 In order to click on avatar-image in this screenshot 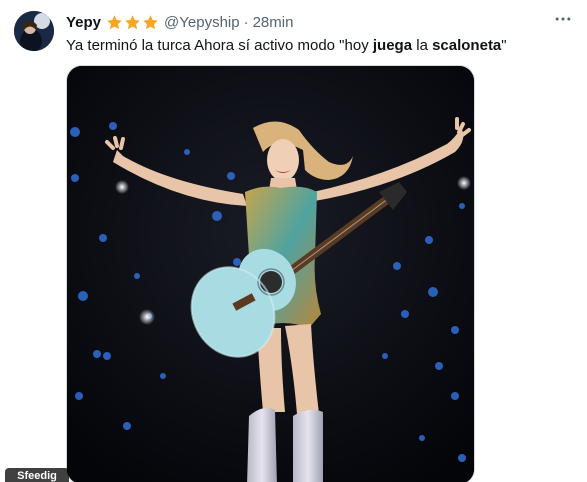, I will do `click(34, 31)`.